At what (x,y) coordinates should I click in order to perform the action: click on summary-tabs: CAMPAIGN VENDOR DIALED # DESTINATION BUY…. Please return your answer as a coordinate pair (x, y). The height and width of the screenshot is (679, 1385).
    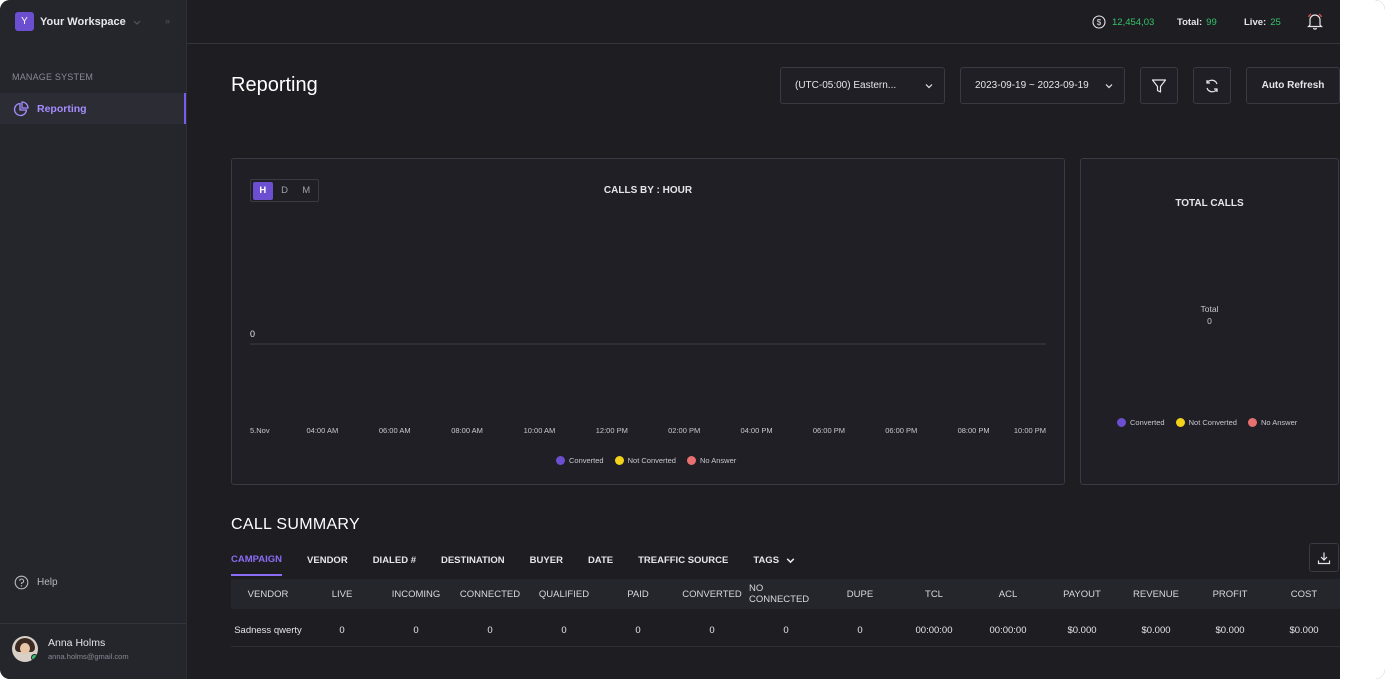
    Looking at the image, I should click on (526, 565).